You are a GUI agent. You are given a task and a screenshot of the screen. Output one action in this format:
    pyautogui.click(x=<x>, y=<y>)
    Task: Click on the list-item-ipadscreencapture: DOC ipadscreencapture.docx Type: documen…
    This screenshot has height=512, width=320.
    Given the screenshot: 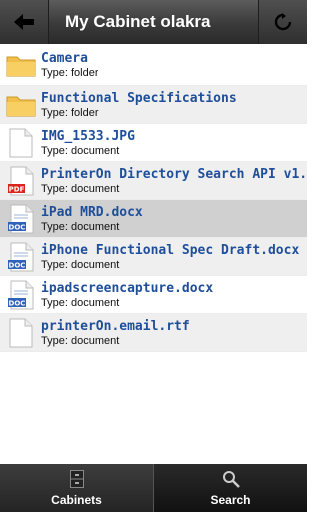 What is the action you would take?
    pyautogui.click(x=153, y=295)
    